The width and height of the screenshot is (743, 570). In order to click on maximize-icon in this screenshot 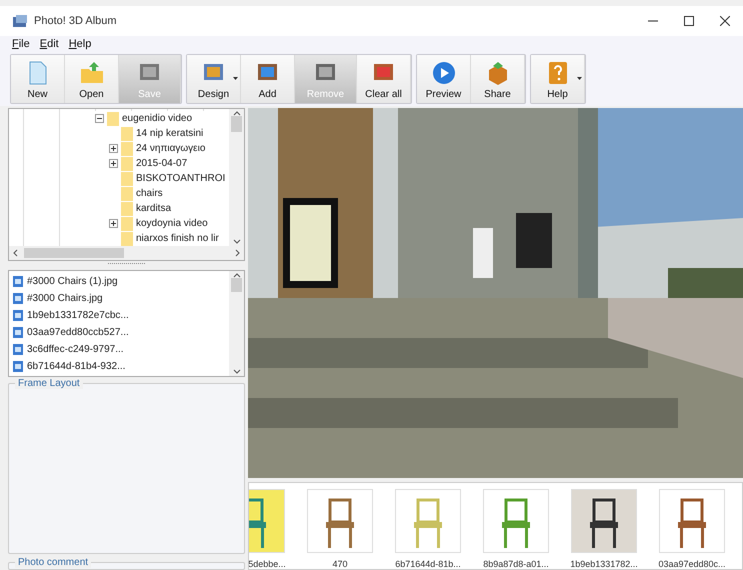, I will do `click(689, 21)`.